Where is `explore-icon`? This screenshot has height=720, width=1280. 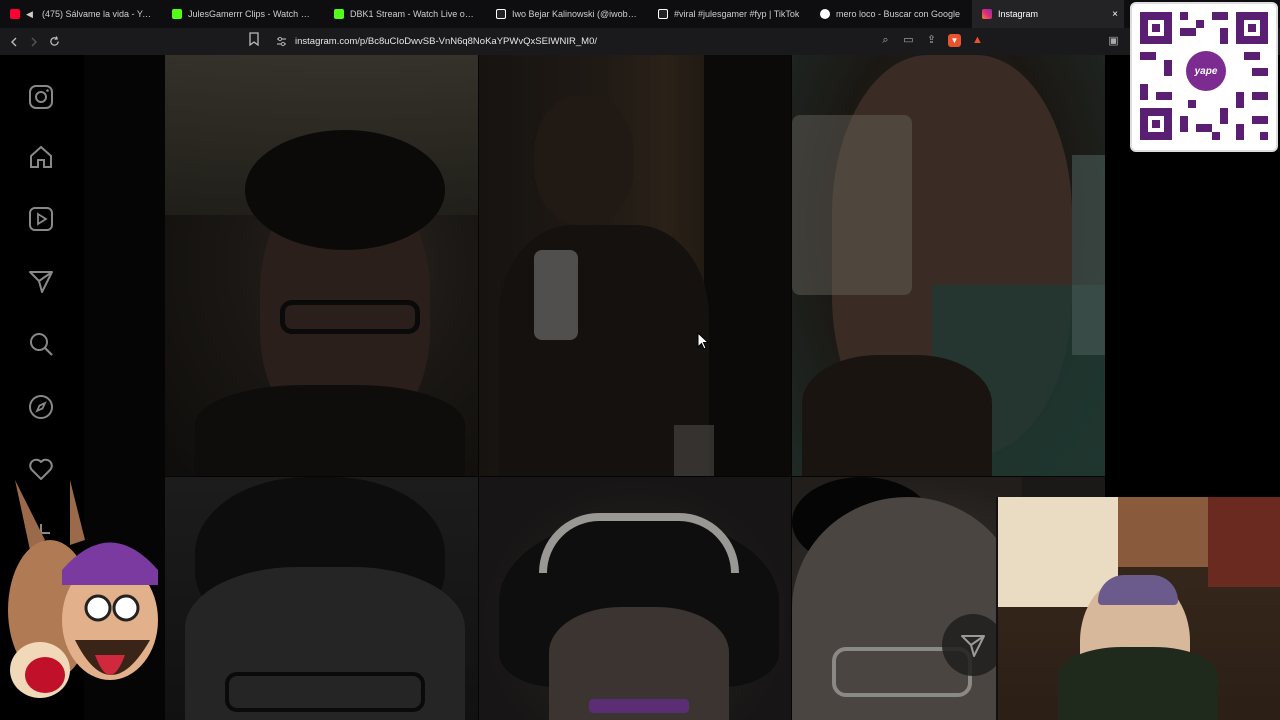
explore-icon is located at coordinates (41, 407).